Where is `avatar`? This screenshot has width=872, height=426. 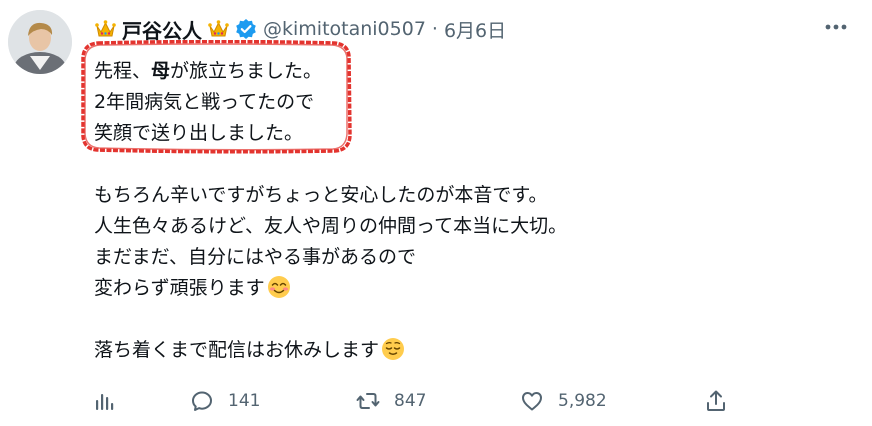 avatar is located at coordinates (40, 42).